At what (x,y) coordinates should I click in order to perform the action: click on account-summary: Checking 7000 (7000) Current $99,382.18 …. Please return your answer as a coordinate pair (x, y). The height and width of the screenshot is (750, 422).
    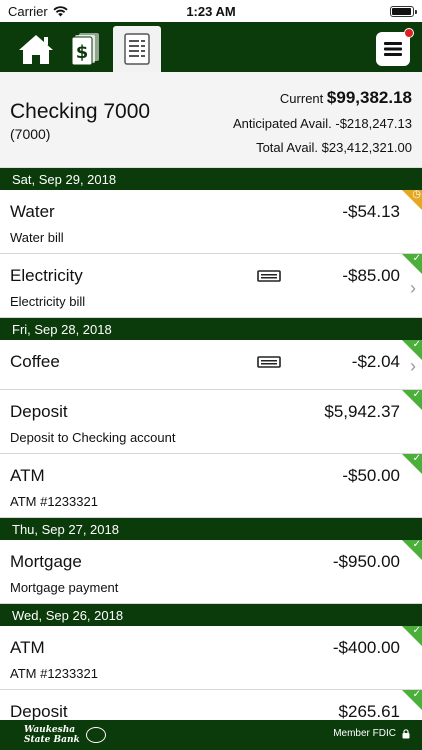
    Looking at the image, I should click on (211, 120).